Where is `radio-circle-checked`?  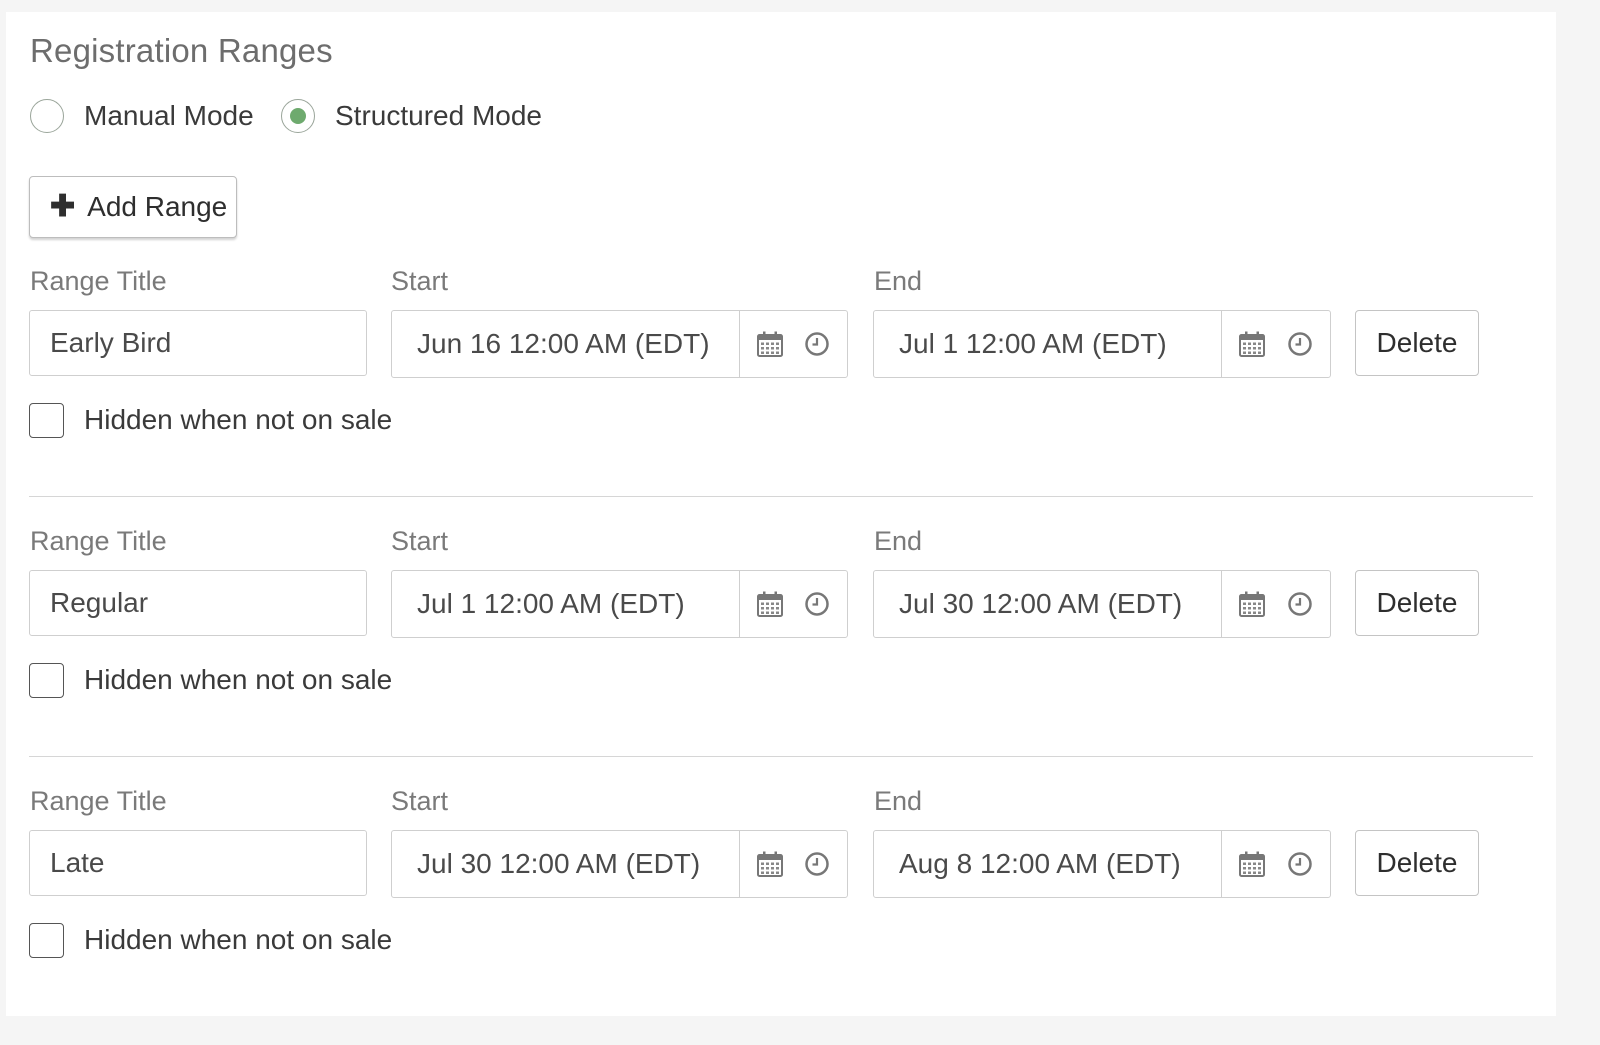 radio-circle-checked is located at coordinates (298, 116).